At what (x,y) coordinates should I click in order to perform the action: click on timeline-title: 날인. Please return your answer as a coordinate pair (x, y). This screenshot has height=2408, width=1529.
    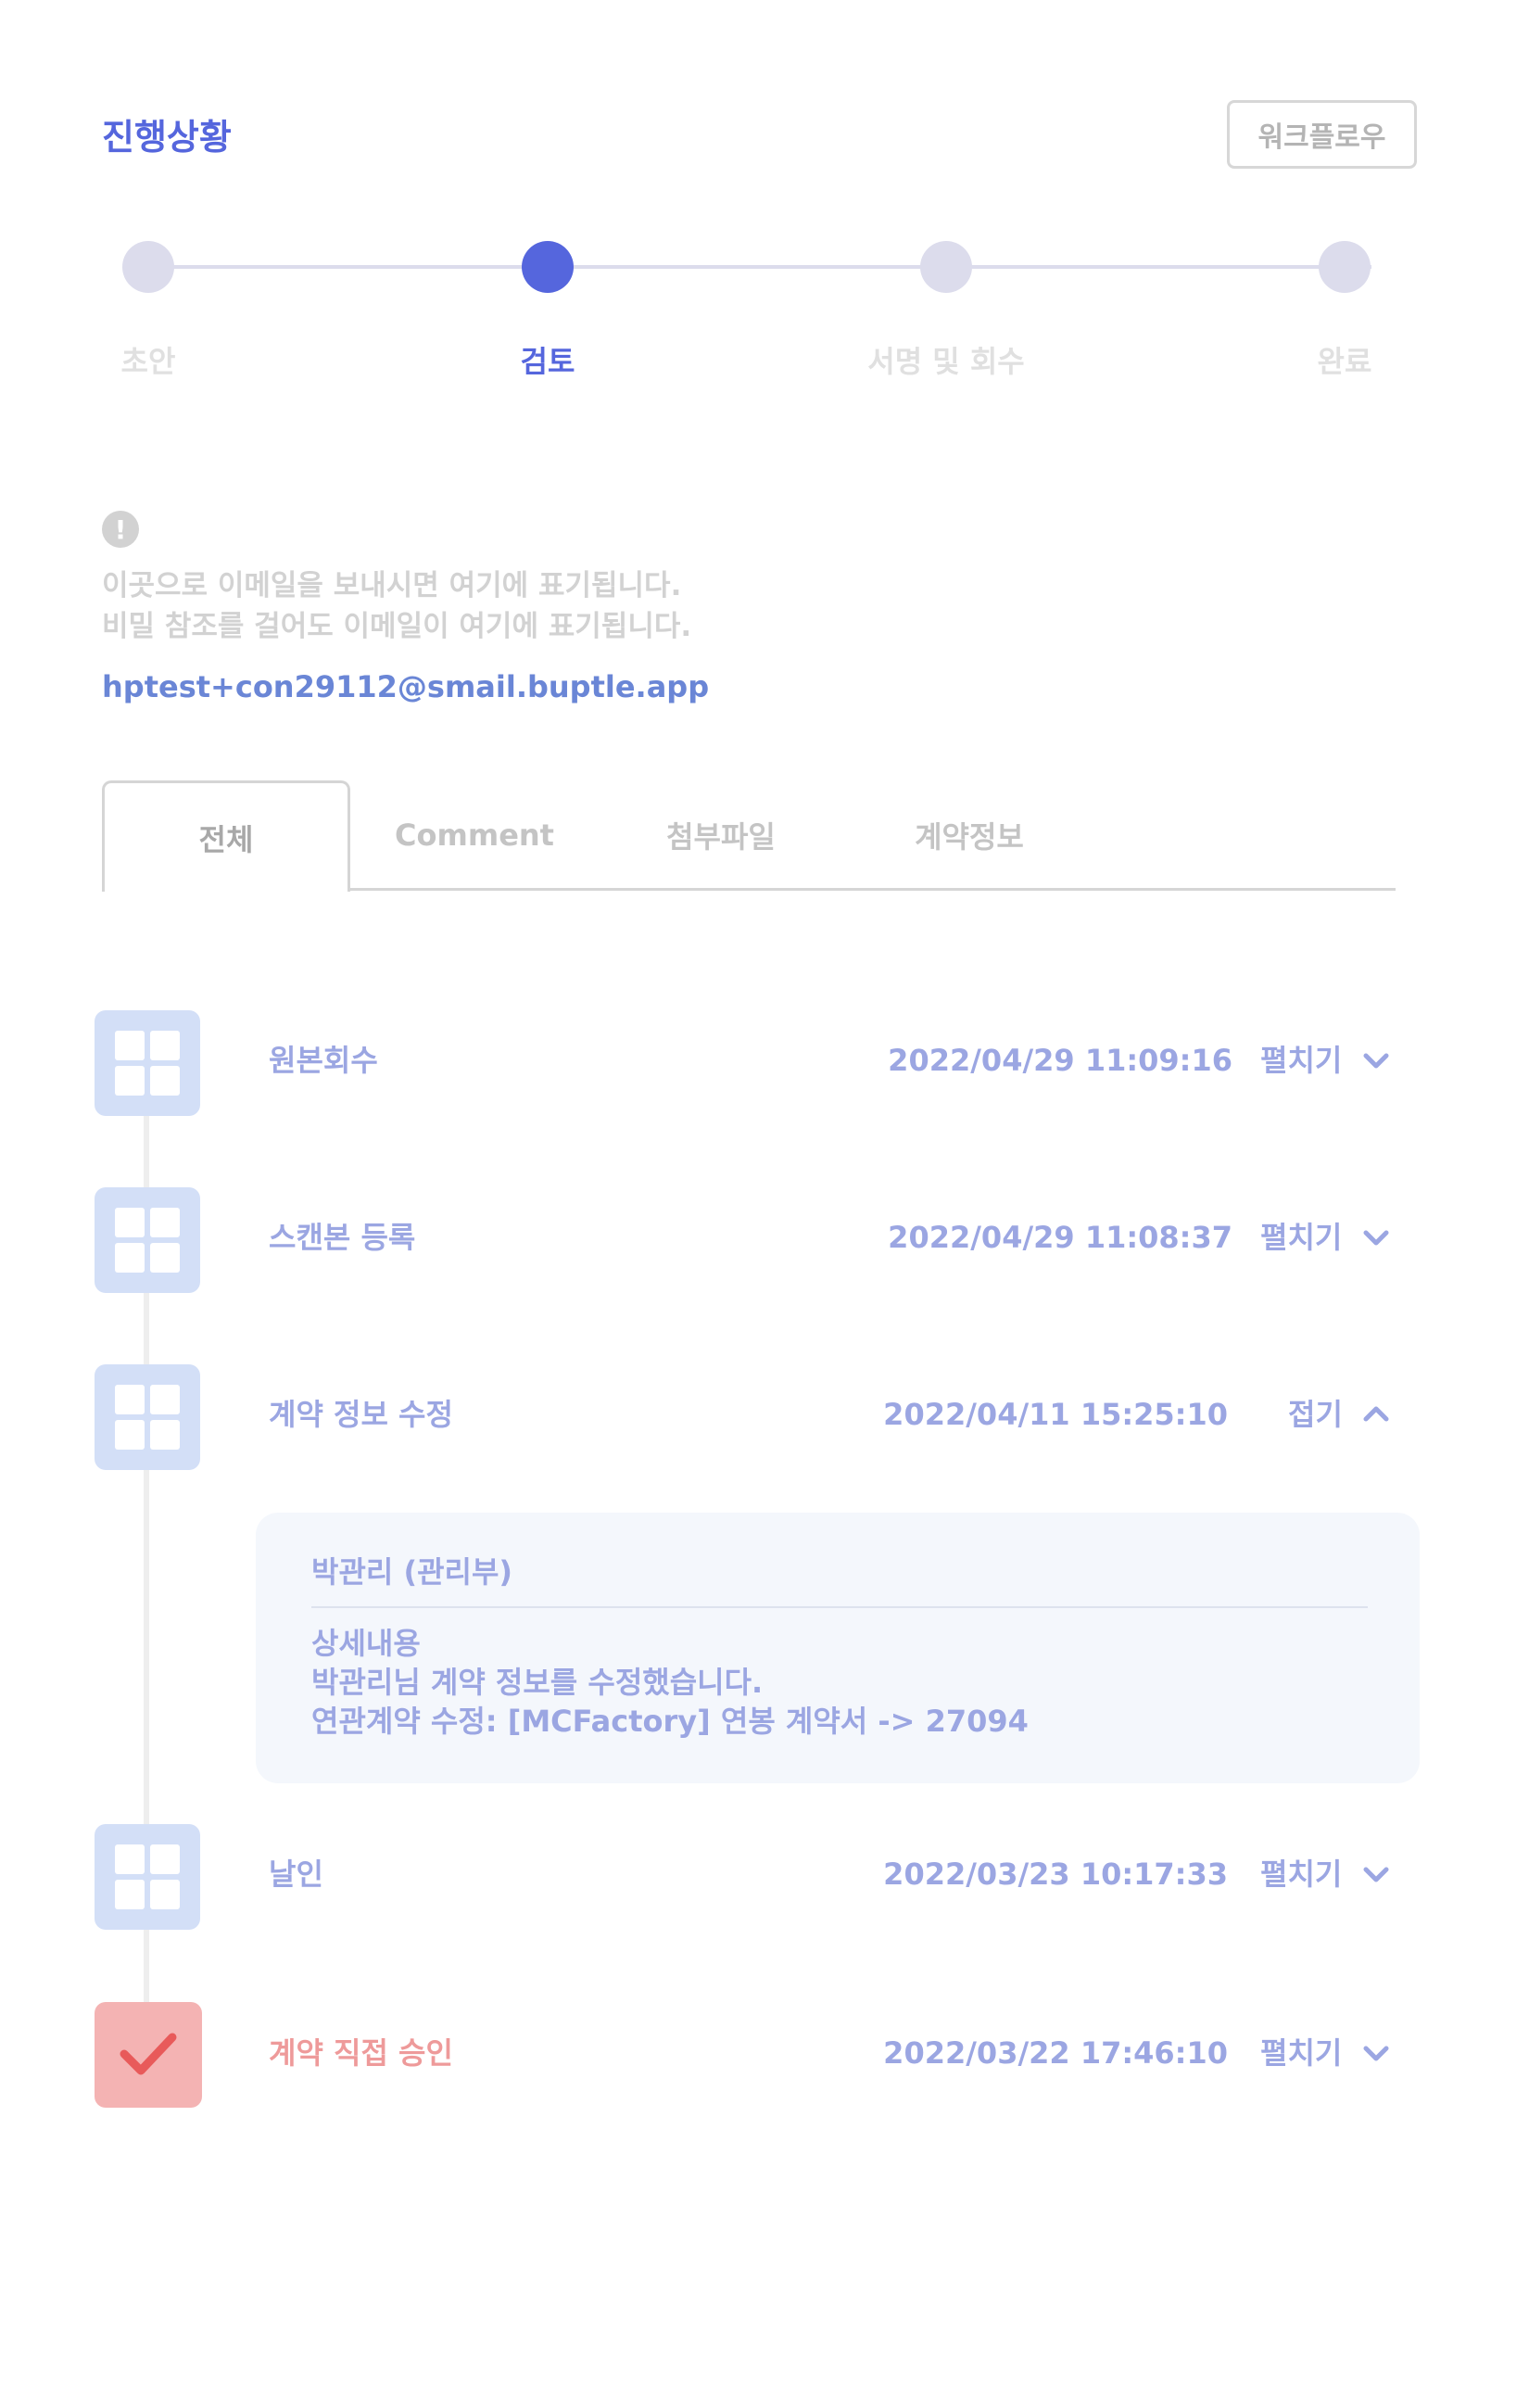
    Looking at the image, I should click on (296, 1874).